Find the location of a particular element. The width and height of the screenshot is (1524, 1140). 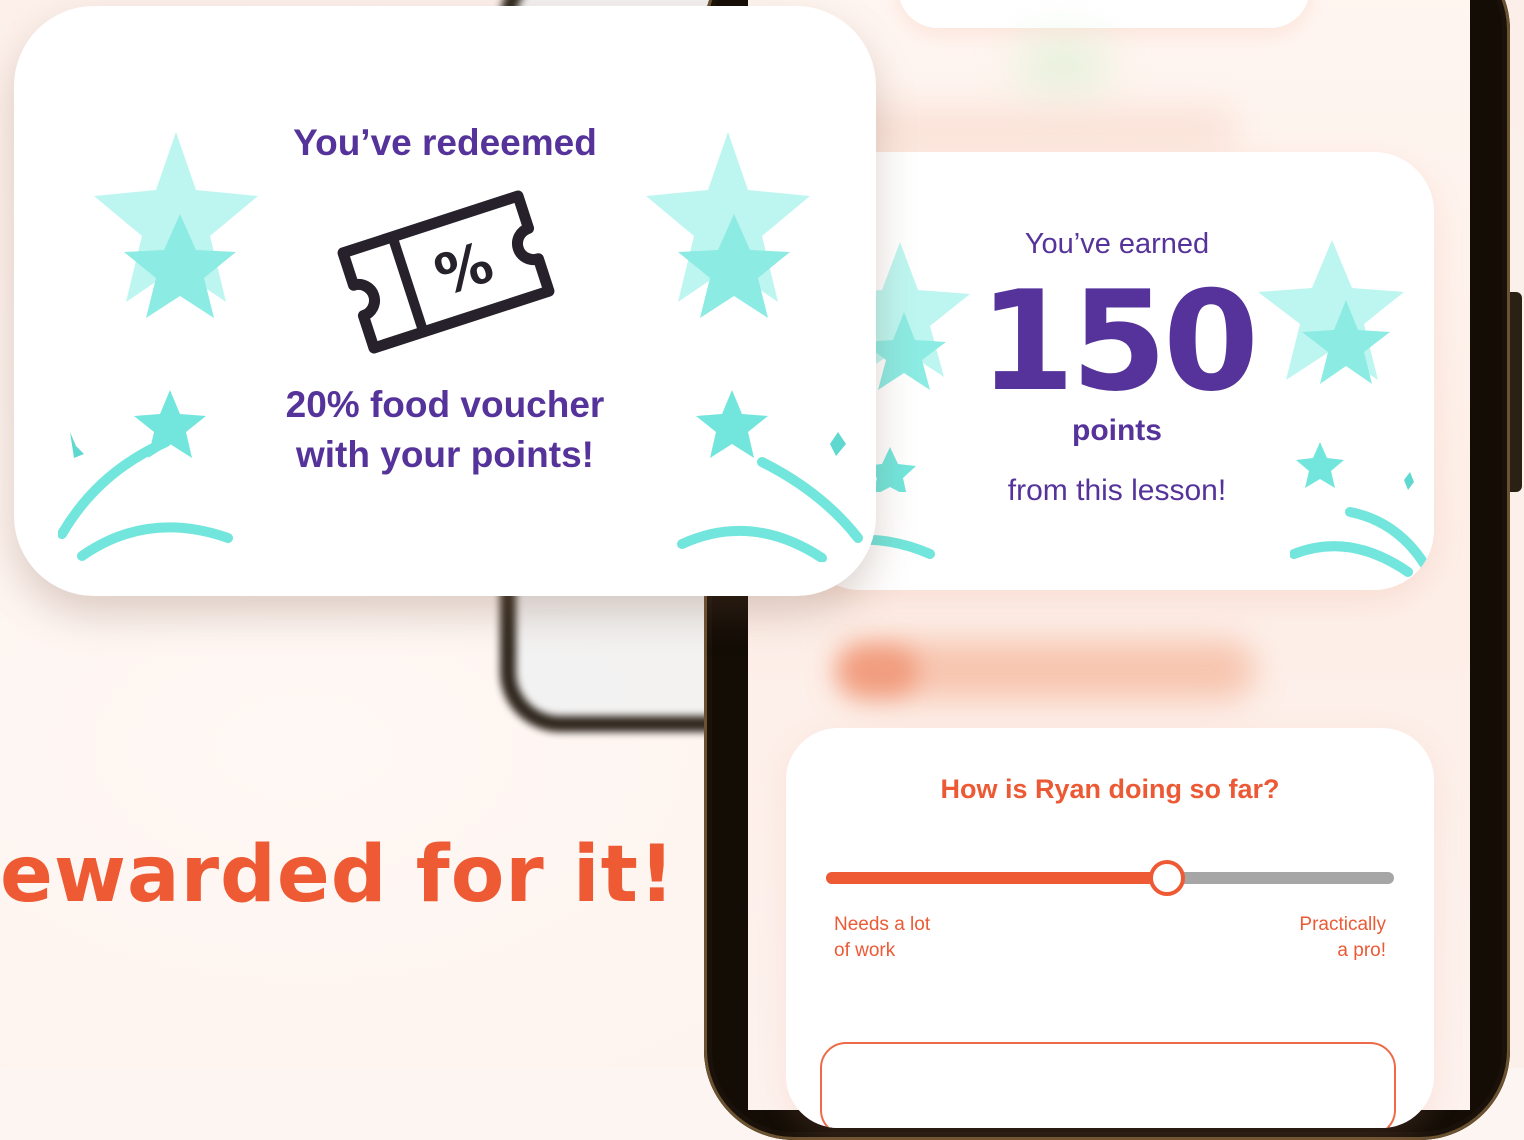

rating-question: How is Ryan doing so far? is located at coordinates (1110, 789).